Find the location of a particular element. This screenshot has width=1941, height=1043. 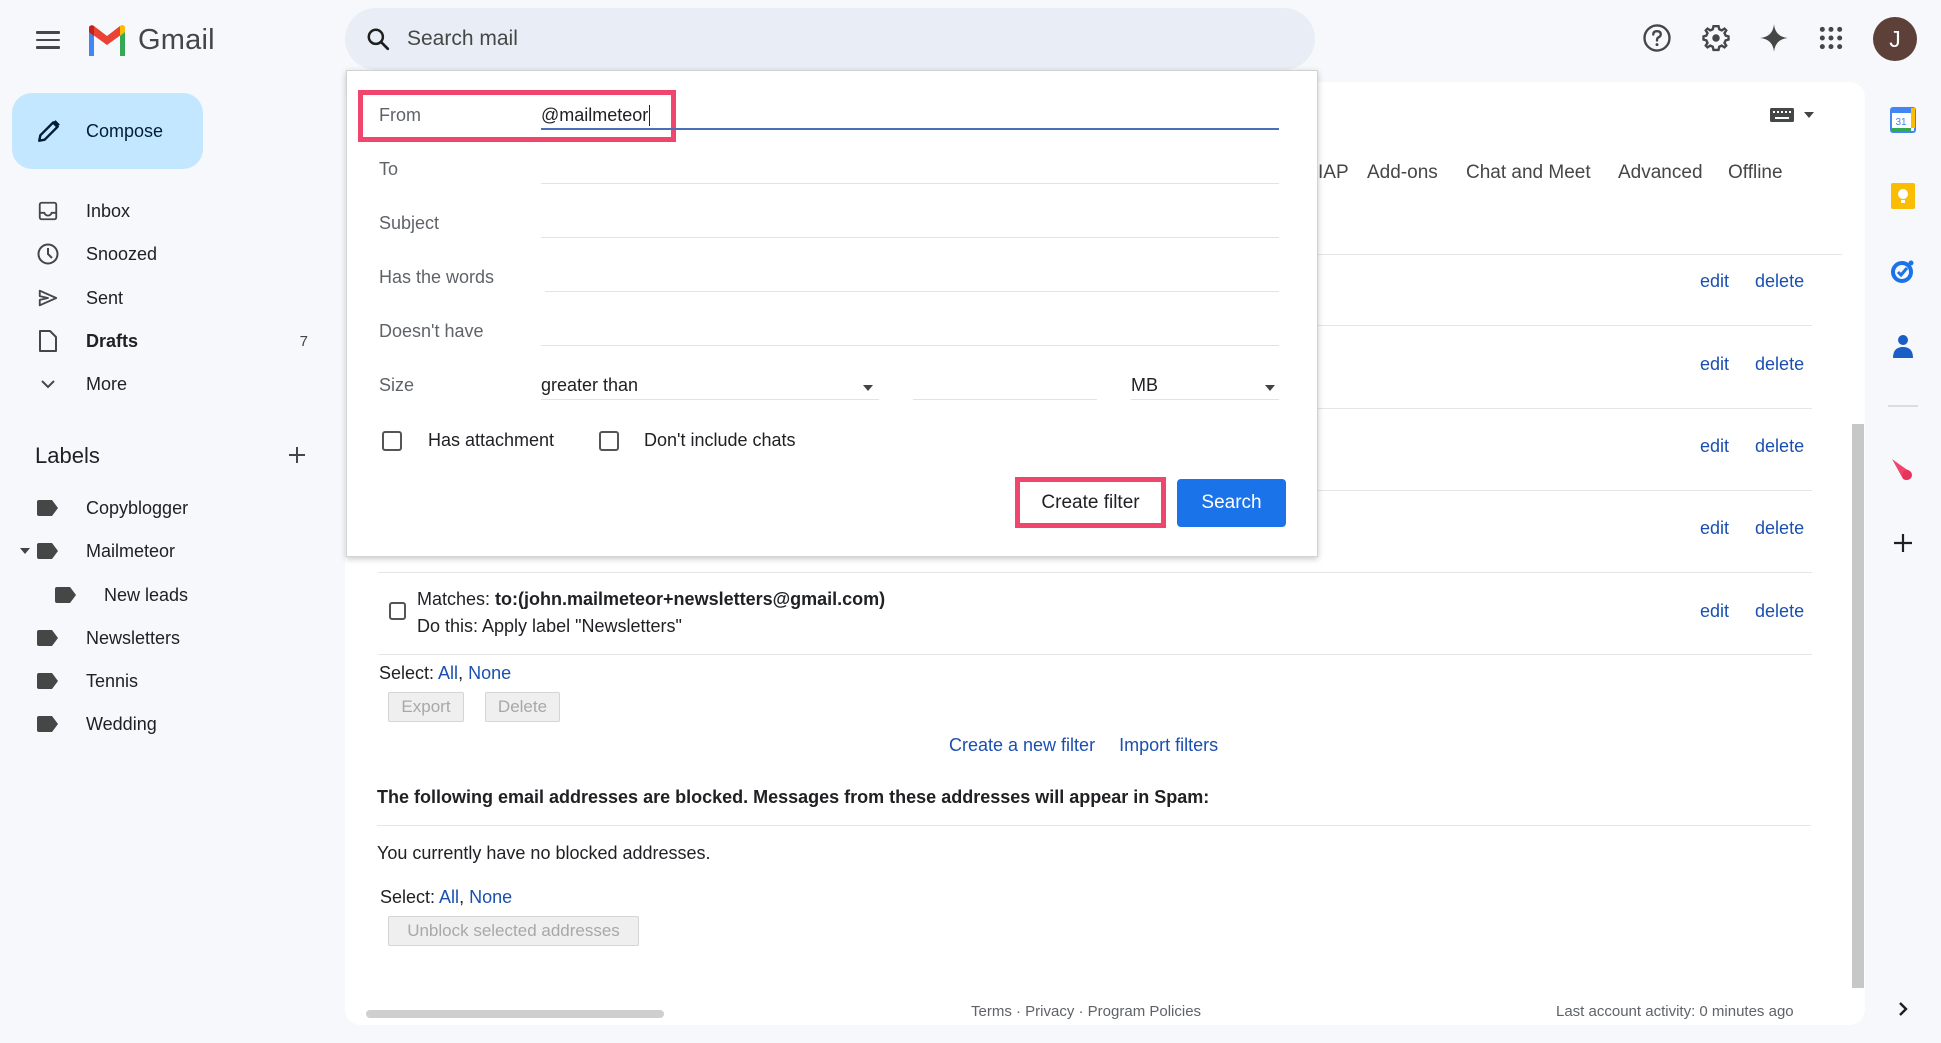

subject-input is located at coordinates (910, 237).